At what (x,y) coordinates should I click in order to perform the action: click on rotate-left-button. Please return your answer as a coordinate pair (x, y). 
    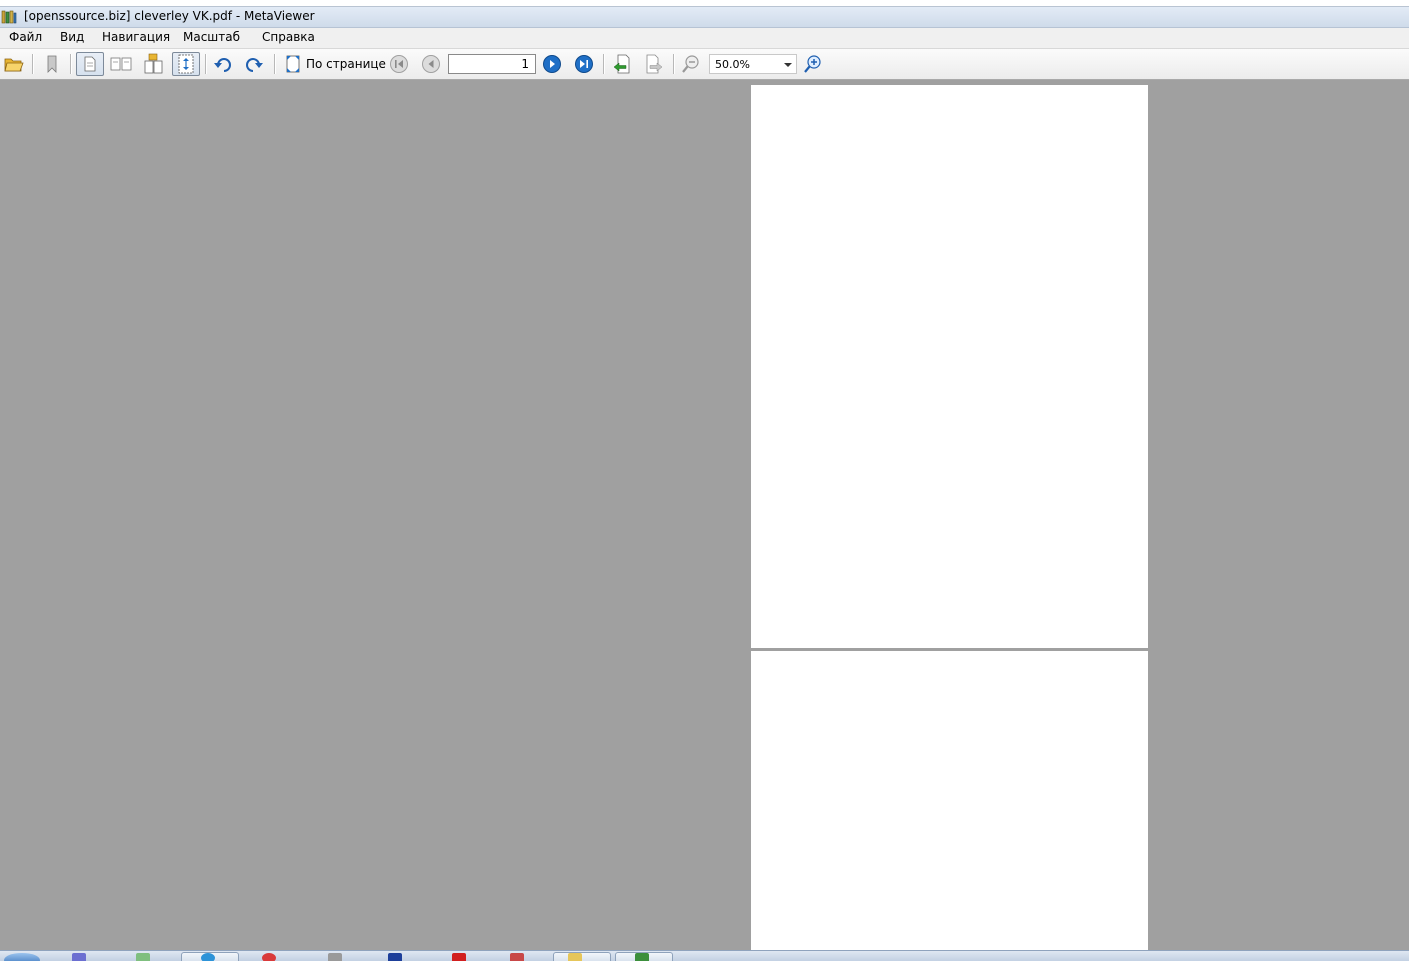
    Looking at the image, I should click on (223, 64).